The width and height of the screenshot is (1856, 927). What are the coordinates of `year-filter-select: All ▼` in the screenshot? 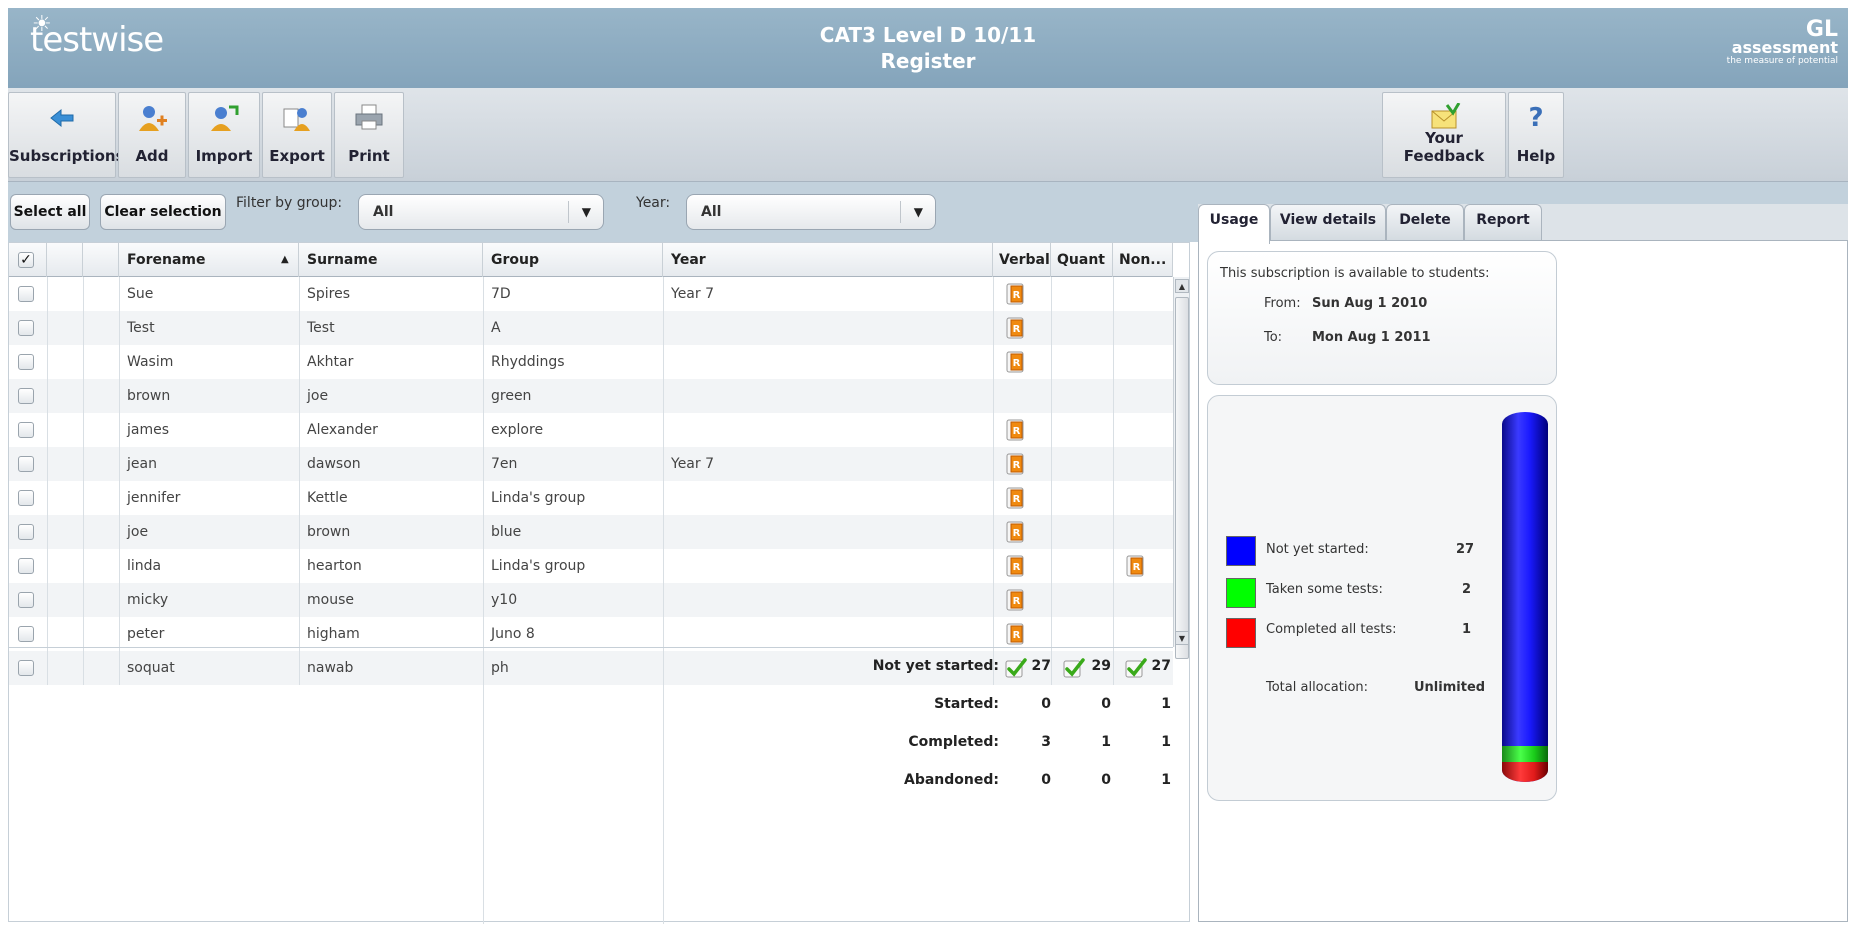 It's located at (811, 212).